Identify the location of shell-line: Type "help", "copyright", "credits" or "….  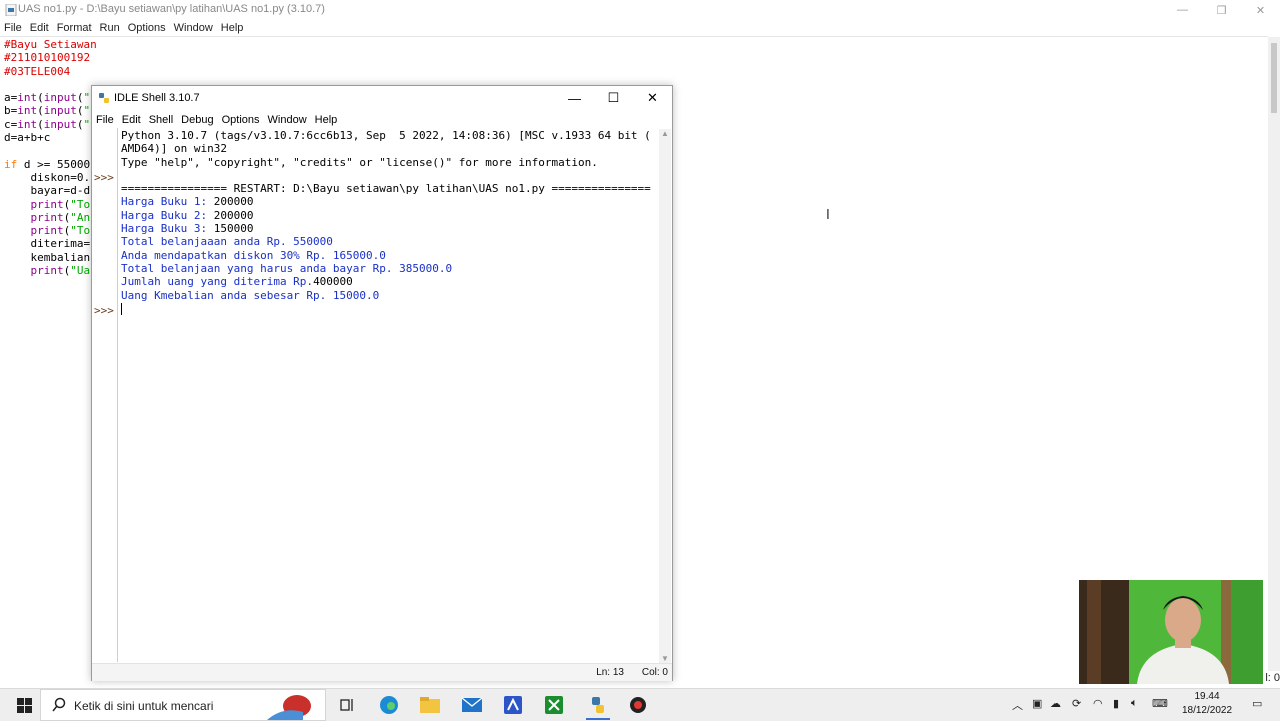
(359, 162).